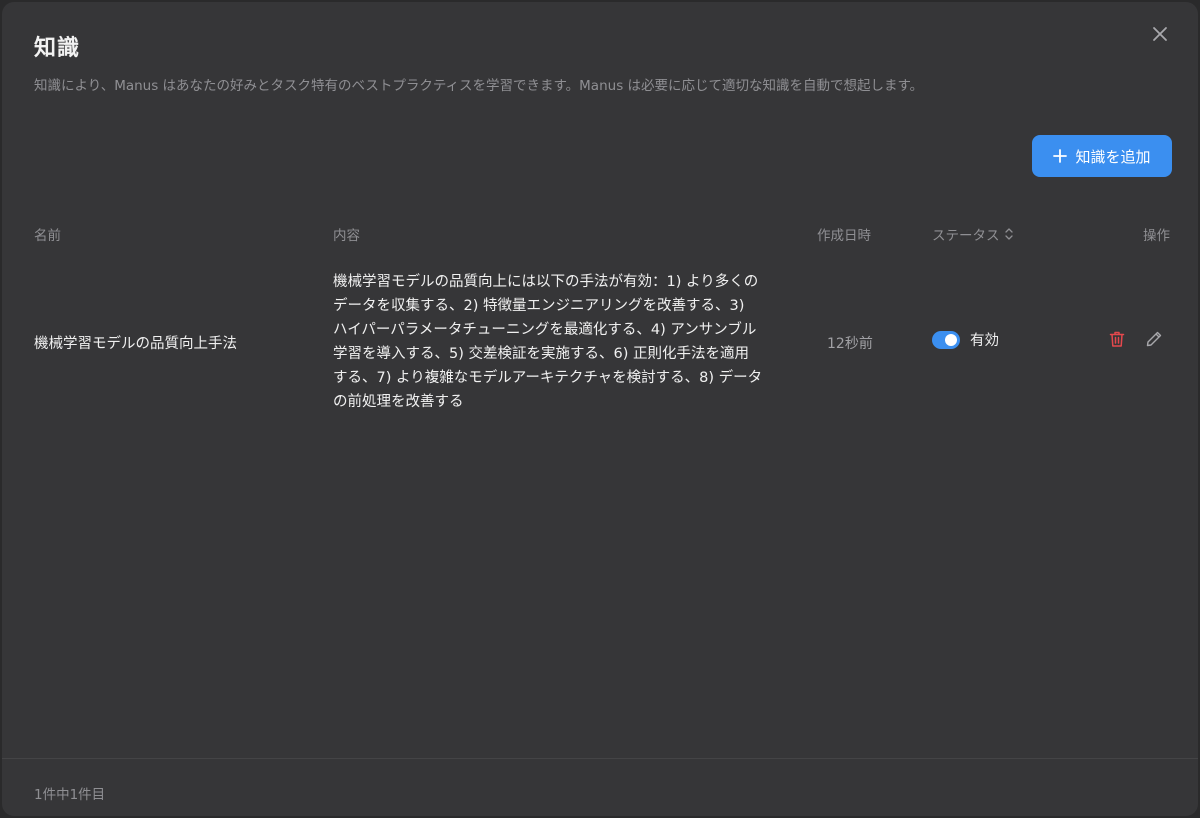  I want to click on close-button, so click(1160, 34).